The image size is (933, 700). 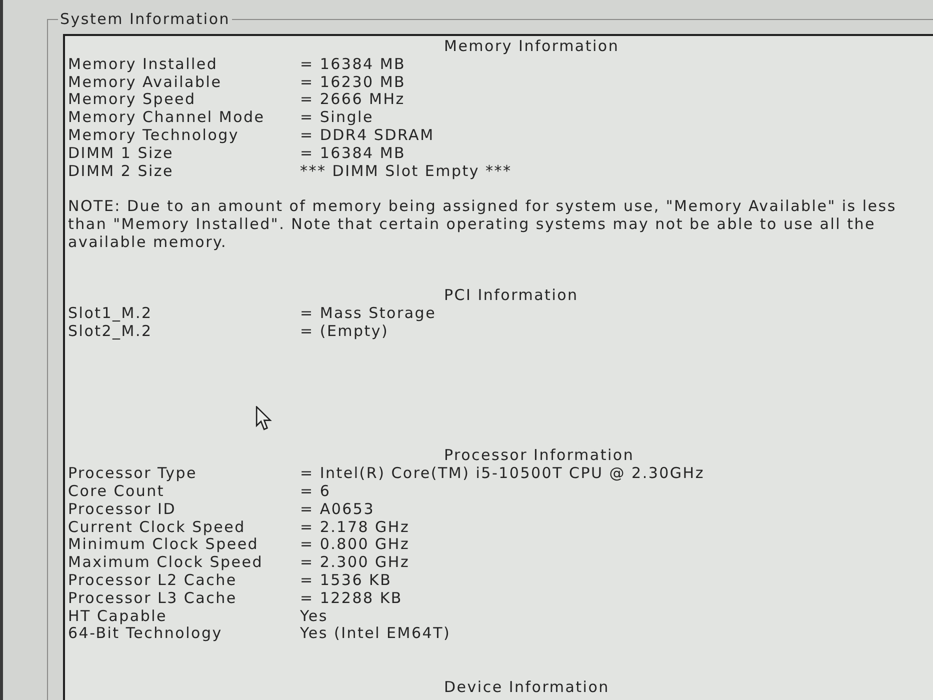 I want to click on field-label: Processor Type, so click(x=133, y=474).